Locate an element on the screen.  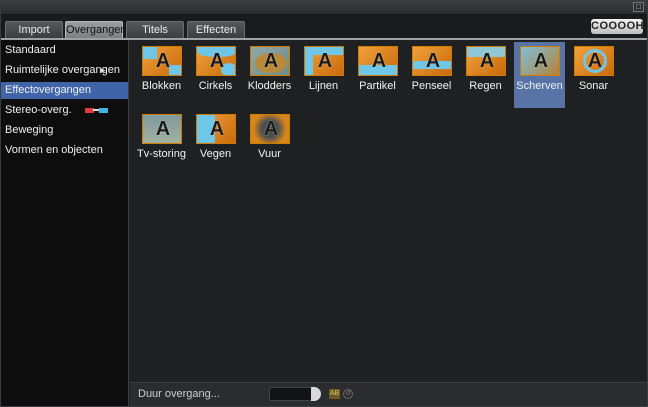
tab-overgangen: Overgangen is located at coordinates (96, 29).